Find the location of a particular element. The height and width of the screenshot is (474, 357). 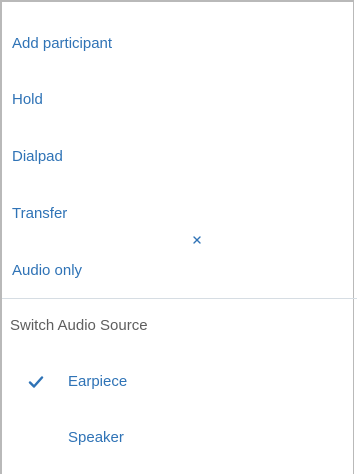

add-participant-item: Add participant is located at coordinates (62, 44).